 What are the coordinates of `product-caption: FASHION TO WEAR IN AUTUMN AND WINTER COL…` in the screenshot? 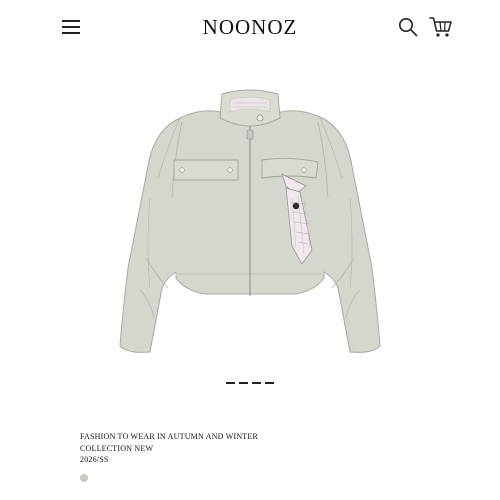 It's located at (169, 448).